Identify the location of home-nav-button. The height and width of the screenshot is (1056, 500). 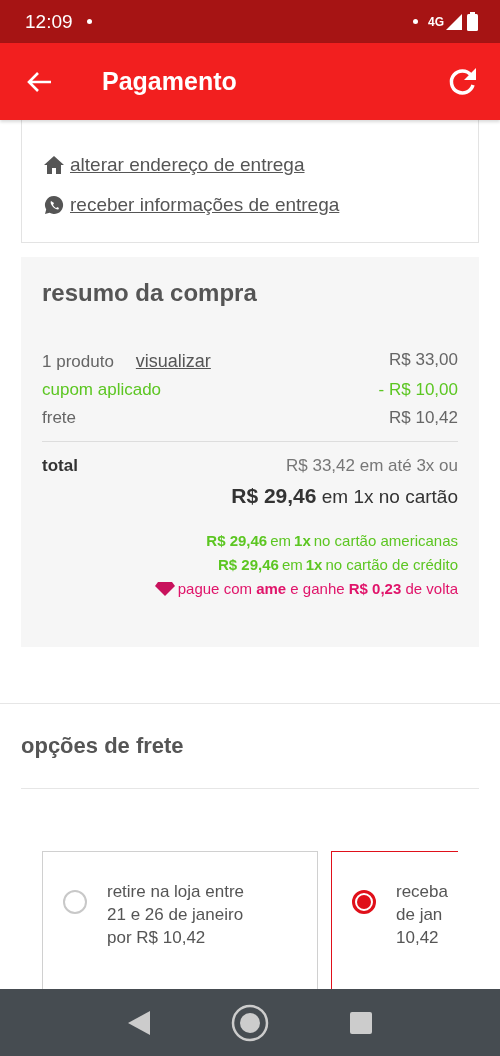
(250, 1022).